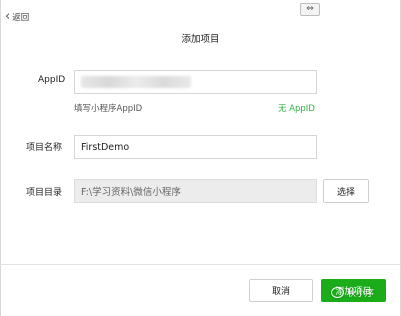  What do you see at coordinates (8, 16) in the screenshot?
I see `chevron-left-icon: ‹` at bounding box center [8, 16].